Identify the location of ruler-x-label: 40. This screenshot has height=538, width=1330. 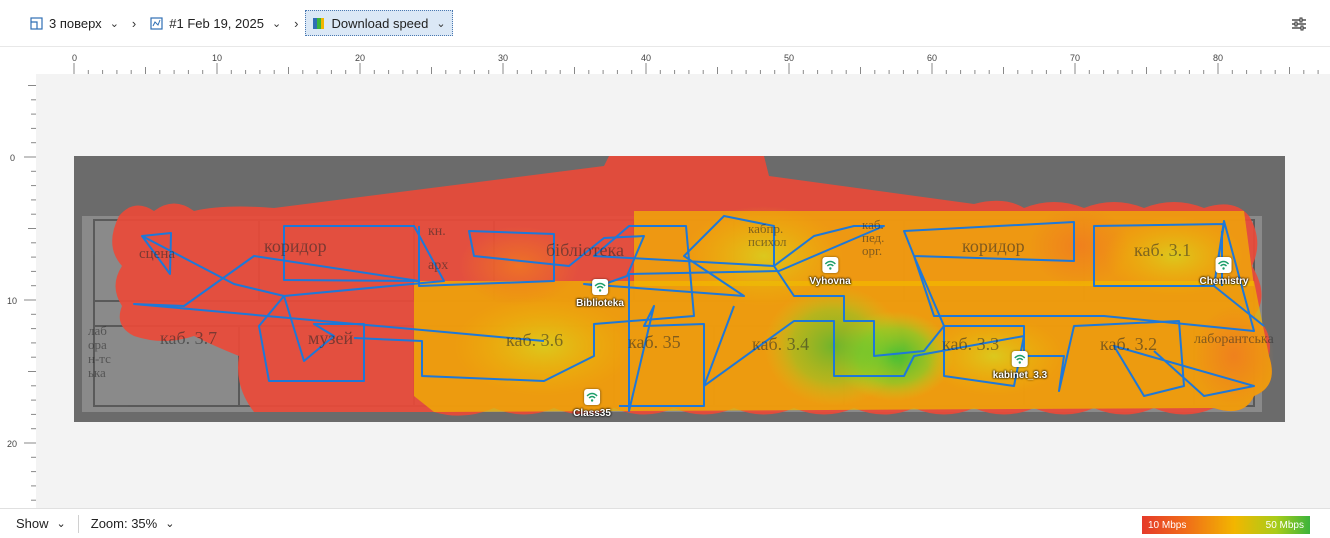
(646, 58).